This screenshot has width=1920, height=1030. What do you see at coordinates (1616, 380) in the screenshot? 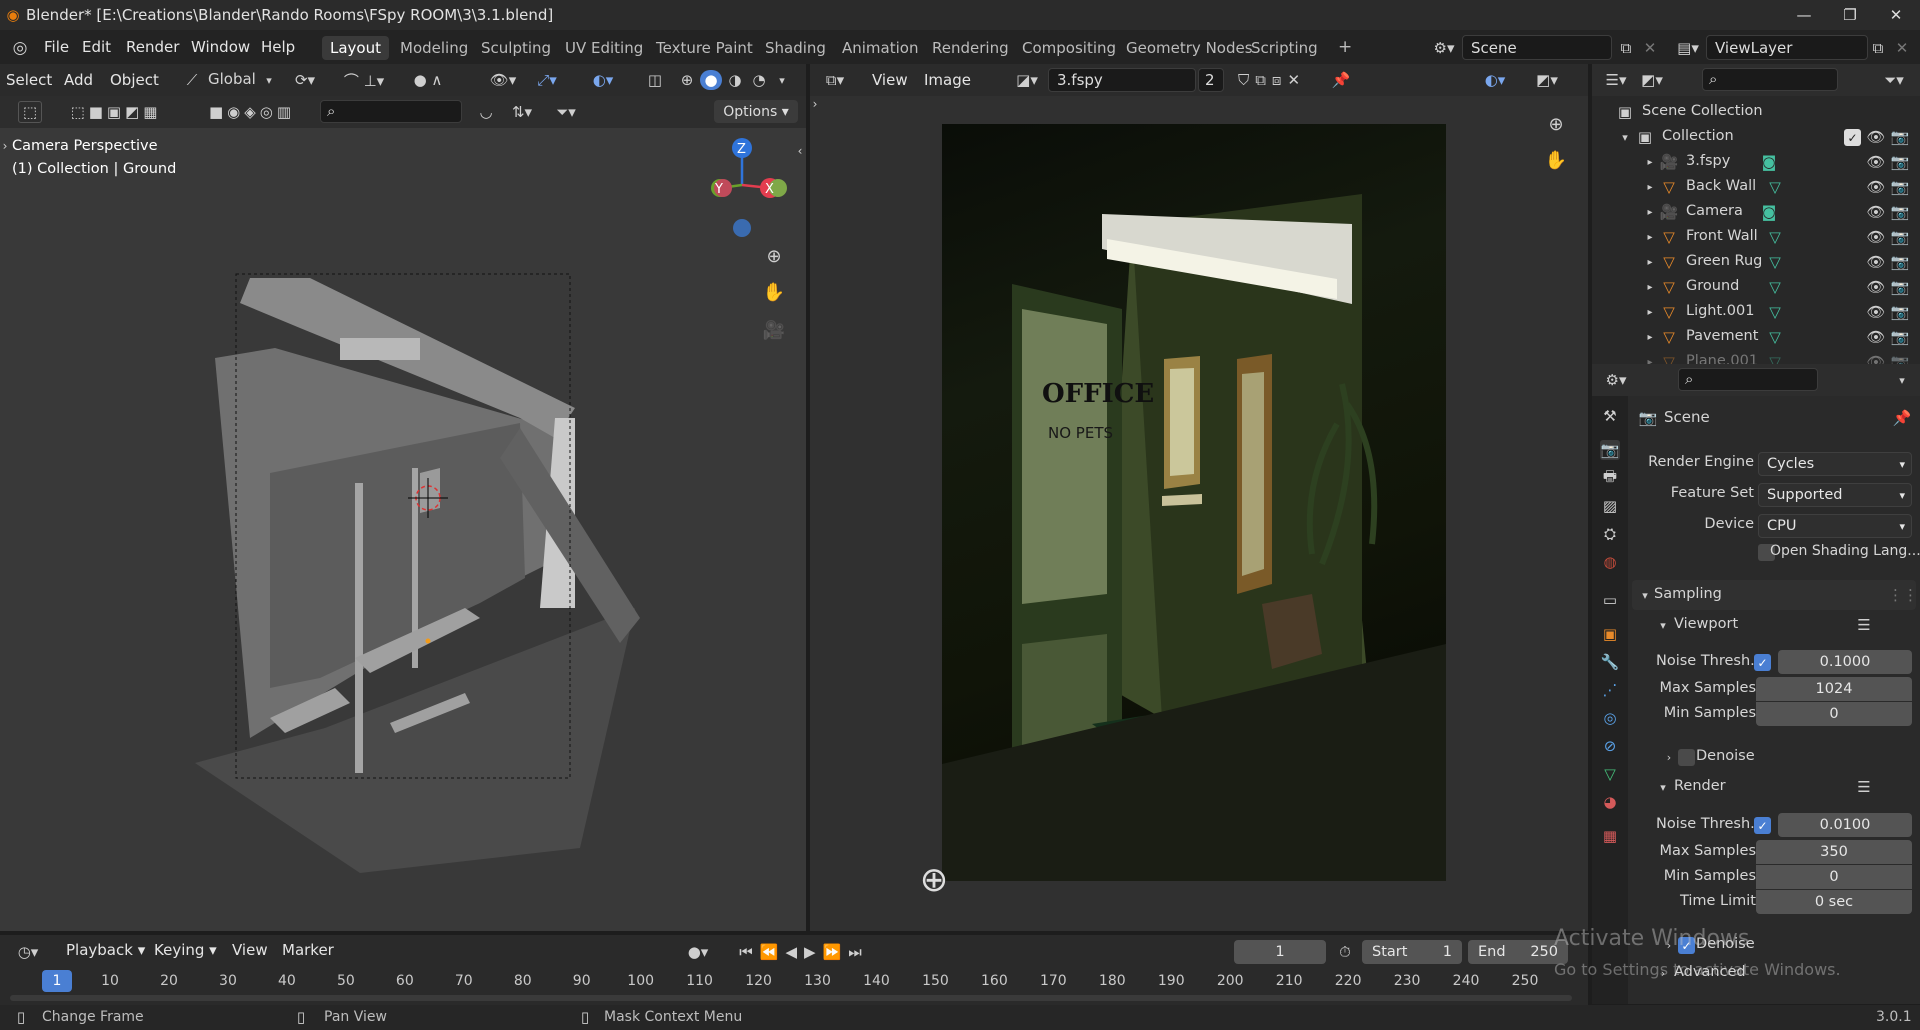
I see `properties-editor-type-icon: ⚙▾` at bounding box center [1616, 380].